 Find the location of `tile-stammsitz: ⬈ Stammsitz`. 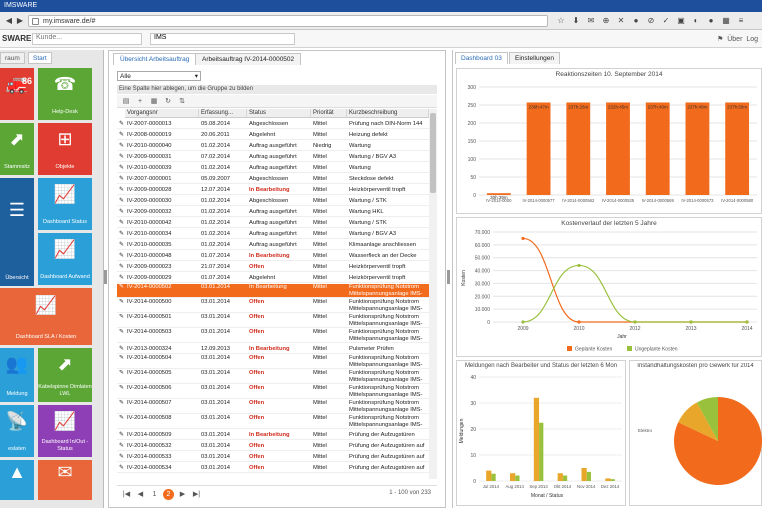

tile-stammsitz: ⬈ Stammsitz is located at coordinates (17, 149).